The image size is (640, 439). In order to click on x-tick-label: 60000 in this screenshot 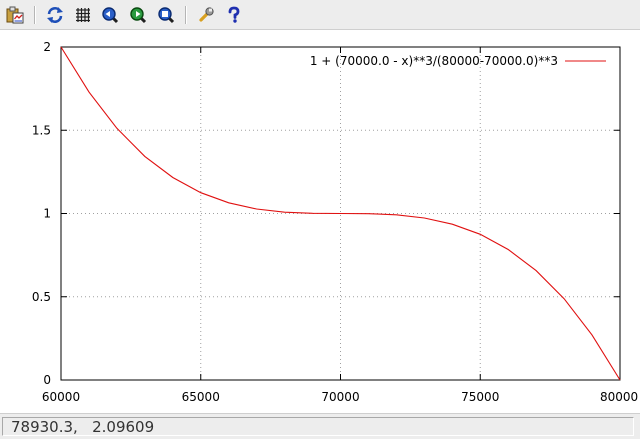, I will do `click(61, 397)`.